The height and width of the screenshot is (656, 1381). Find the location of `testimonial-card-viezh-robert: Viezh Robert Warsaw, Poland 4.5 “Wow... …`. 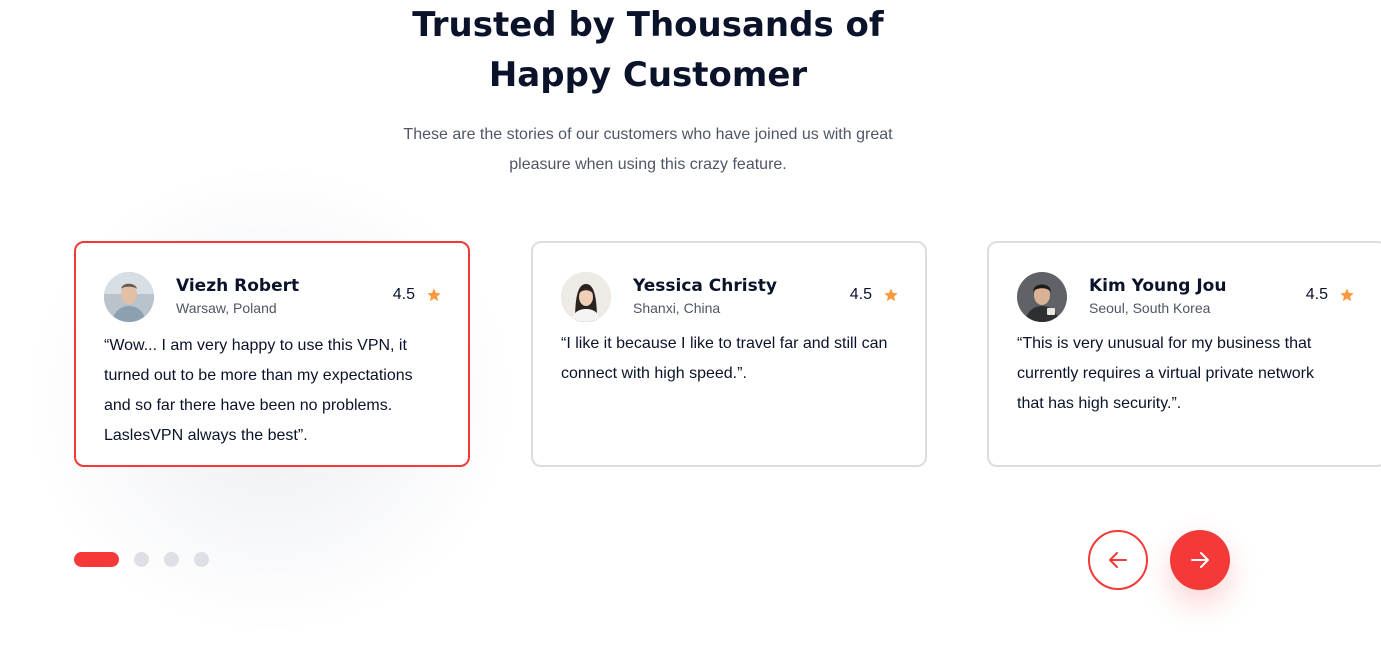

testimonial-card-viezh-robert: Viezh Robert Warsaw, Poland 4.5 “Wow... … is located at coordinates (272, 354).